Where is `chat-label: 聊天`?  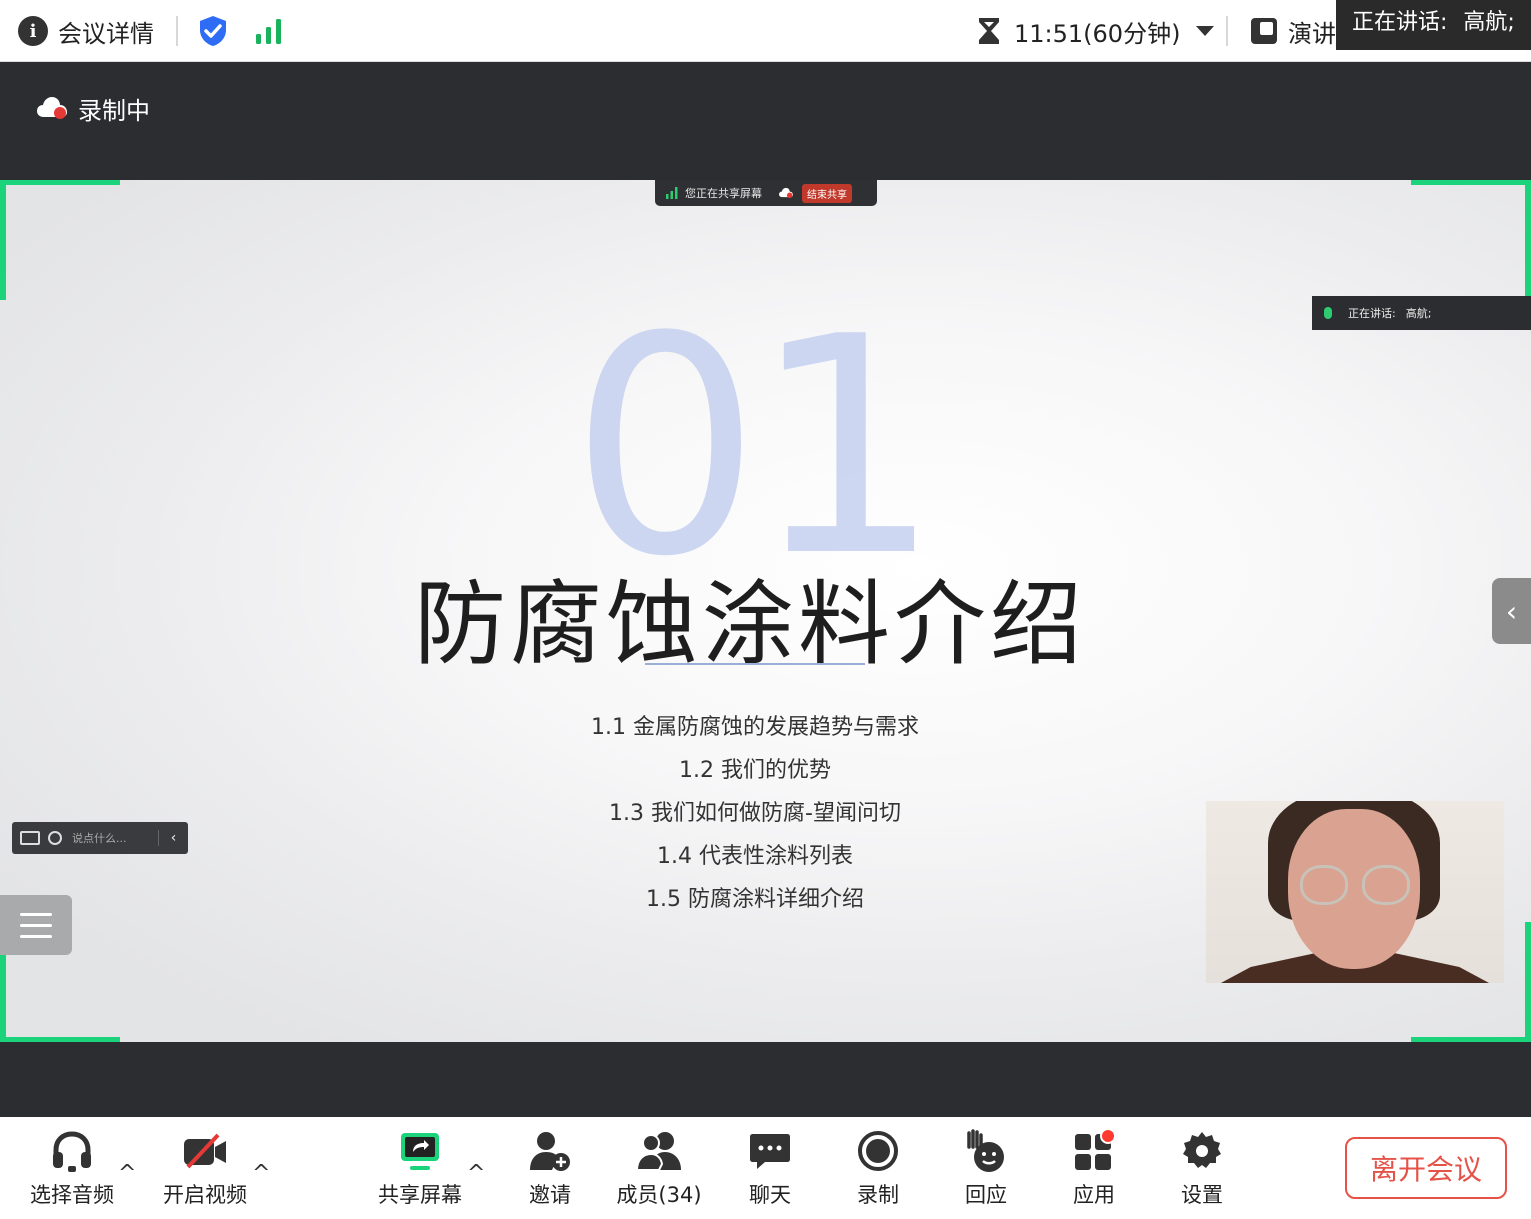 chat-label: 聊天 is located at coordinates (770, 1195).